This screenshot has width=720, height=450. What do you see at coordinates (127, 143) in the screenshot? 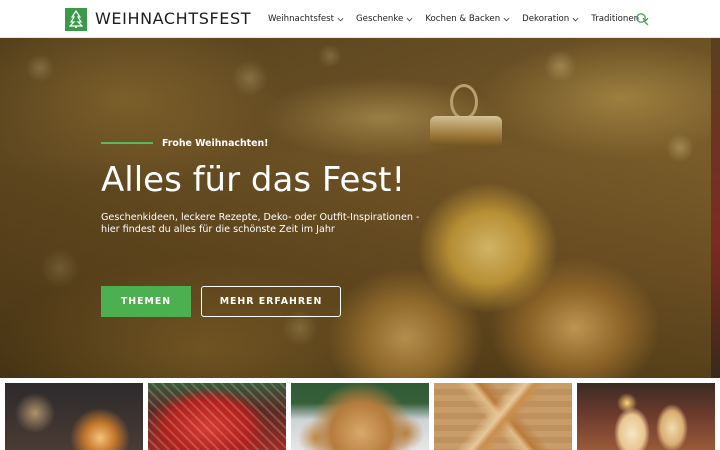
I see `eyebrow-divider` at bounding box center [127, 143].